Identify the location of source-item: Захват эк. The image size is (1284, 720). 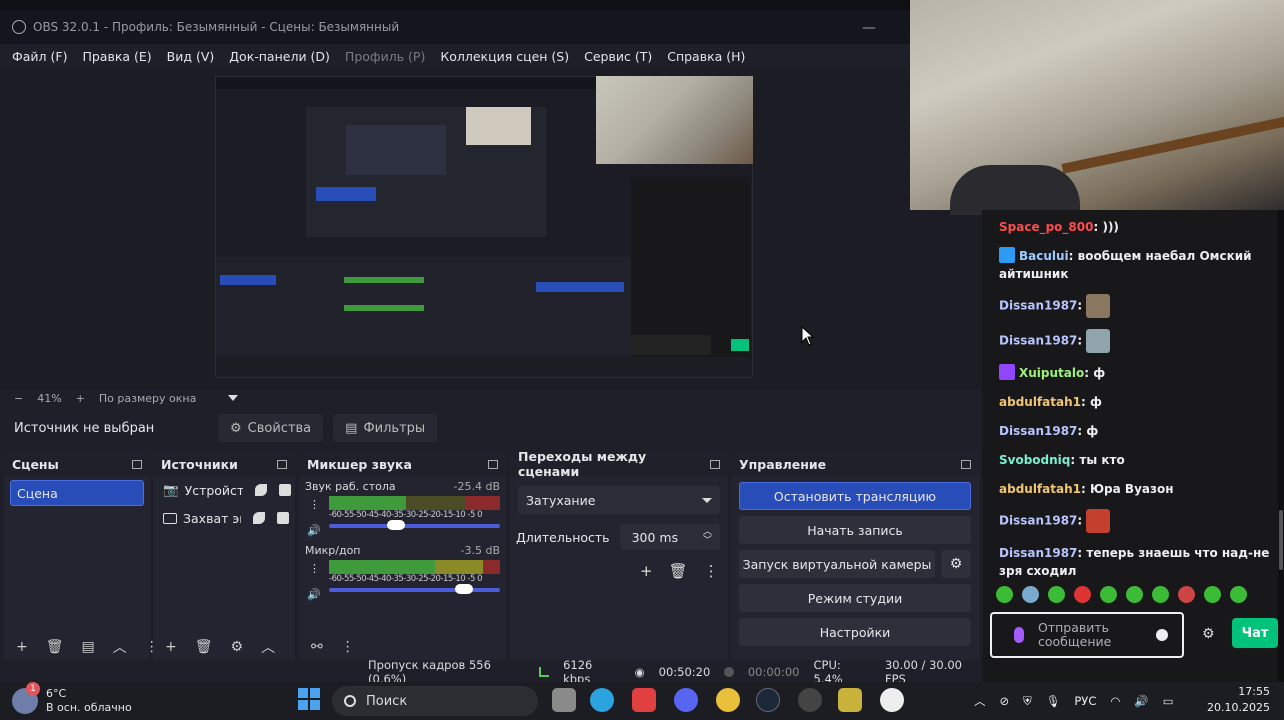
(224, 518).